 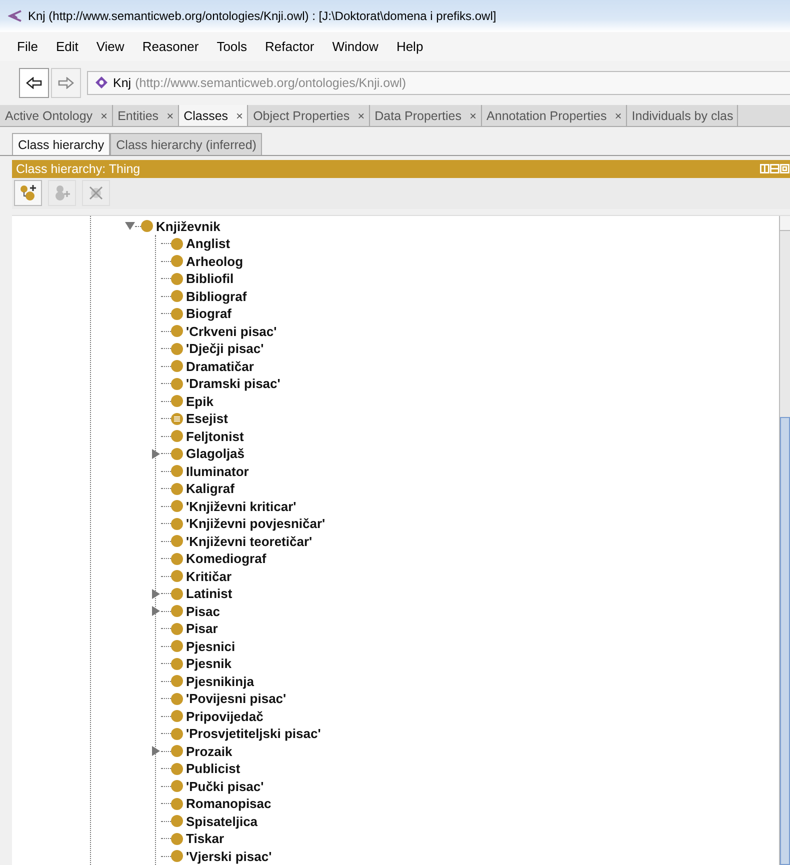 What do you see at coordinates (426, 115) in the screenshot?
I see `tab: Data Properties ×` at bounding box center [426, 115].